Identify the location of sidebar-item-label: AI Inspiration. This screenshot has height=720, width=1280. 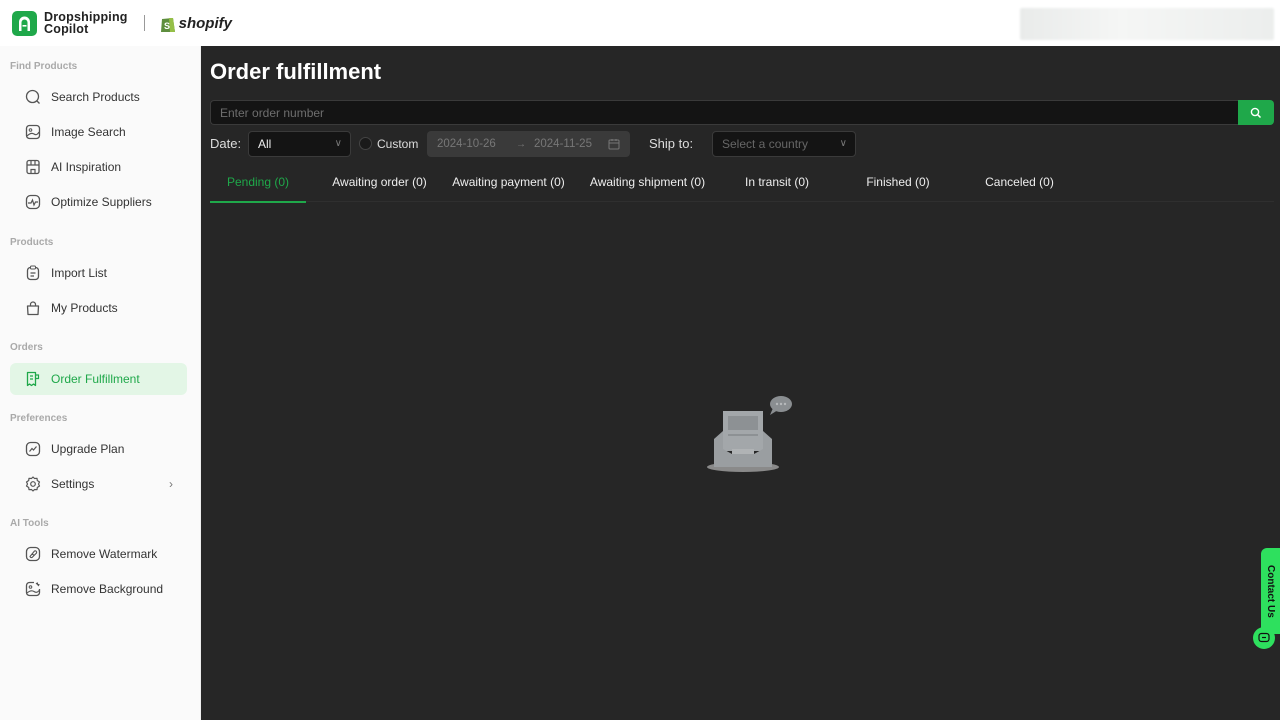
(86, 167).